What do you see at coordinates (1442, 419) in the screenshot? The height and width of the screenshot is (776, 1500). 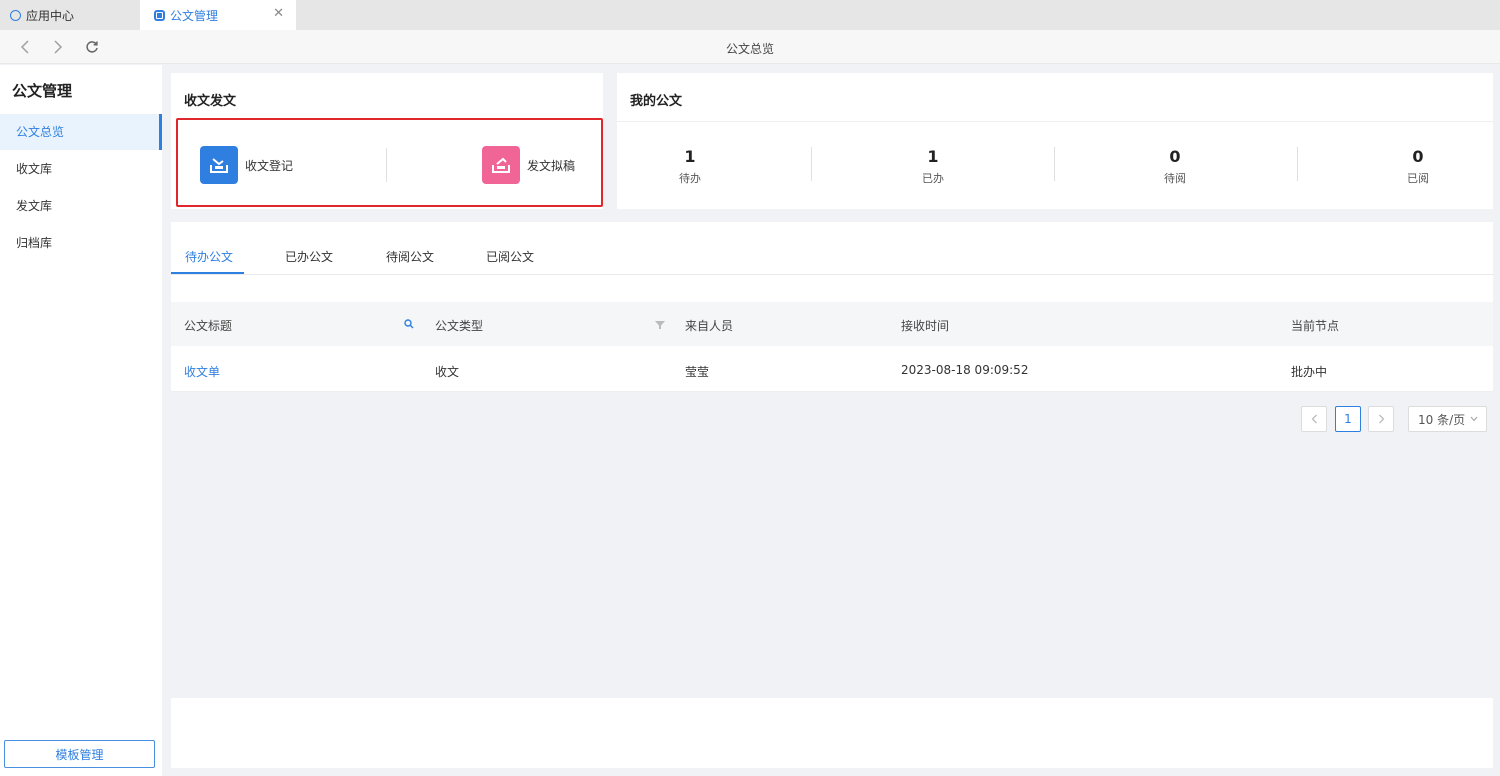 I see `page-size-value: 10 条/页` at bounding box center [1442, 419].